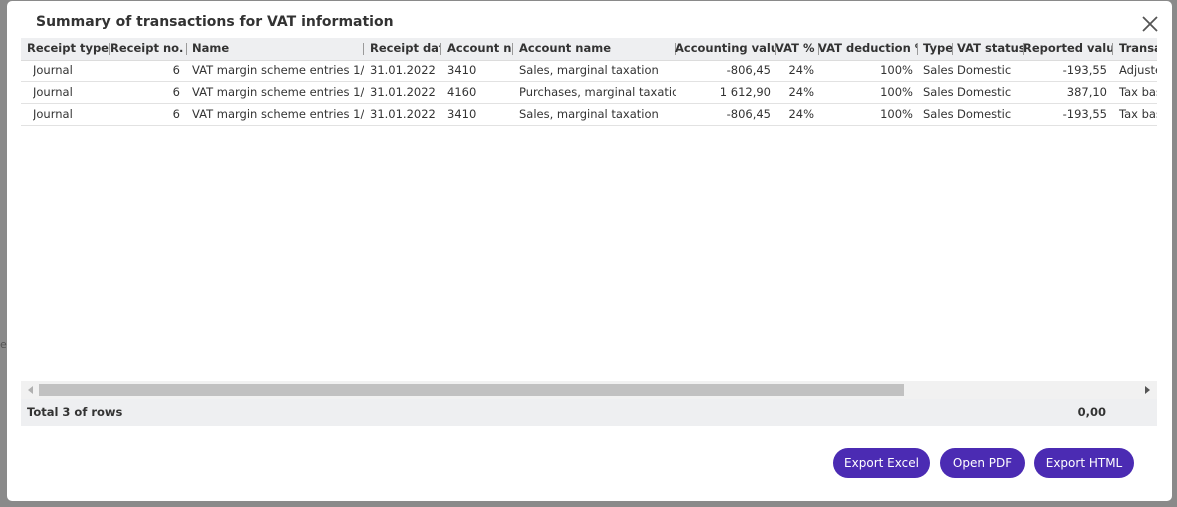  Describe the element at coordinates (594, 49) in the screenshot. I see `col-header-account-name: Account name` at that location.